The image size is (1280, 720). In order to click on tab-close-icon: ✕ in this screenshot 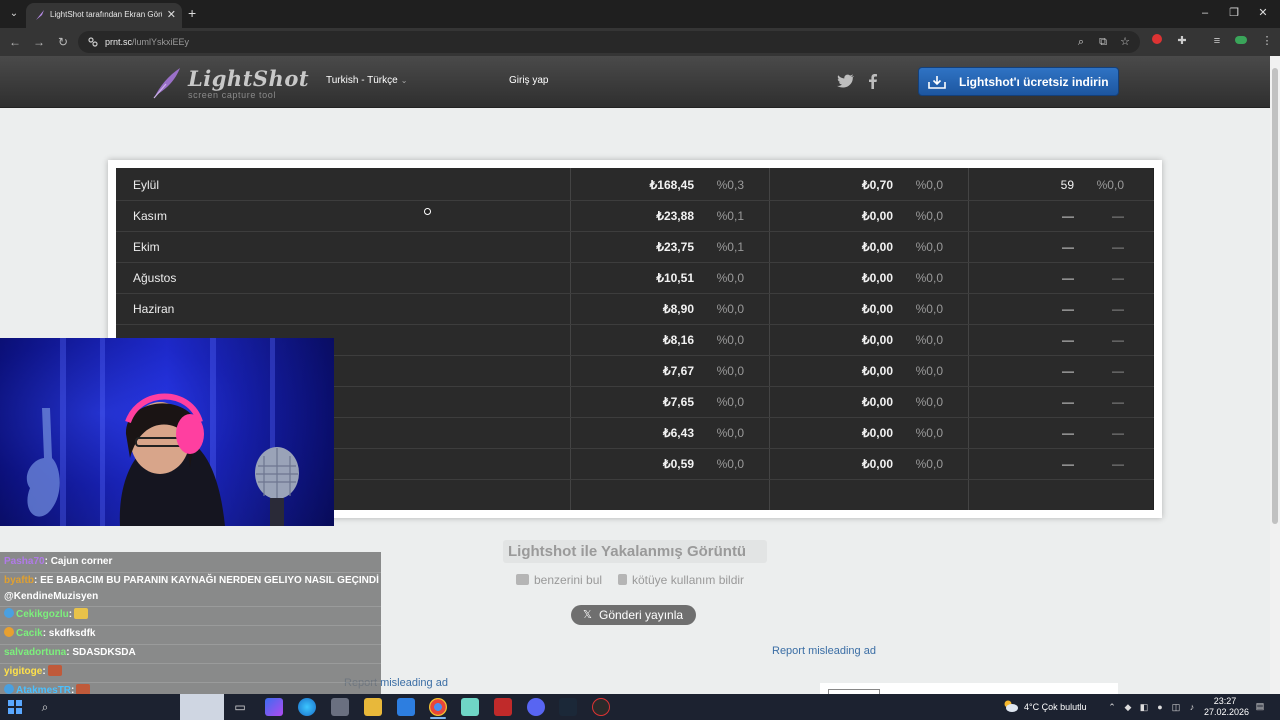, I will do `click(171, 15)`.